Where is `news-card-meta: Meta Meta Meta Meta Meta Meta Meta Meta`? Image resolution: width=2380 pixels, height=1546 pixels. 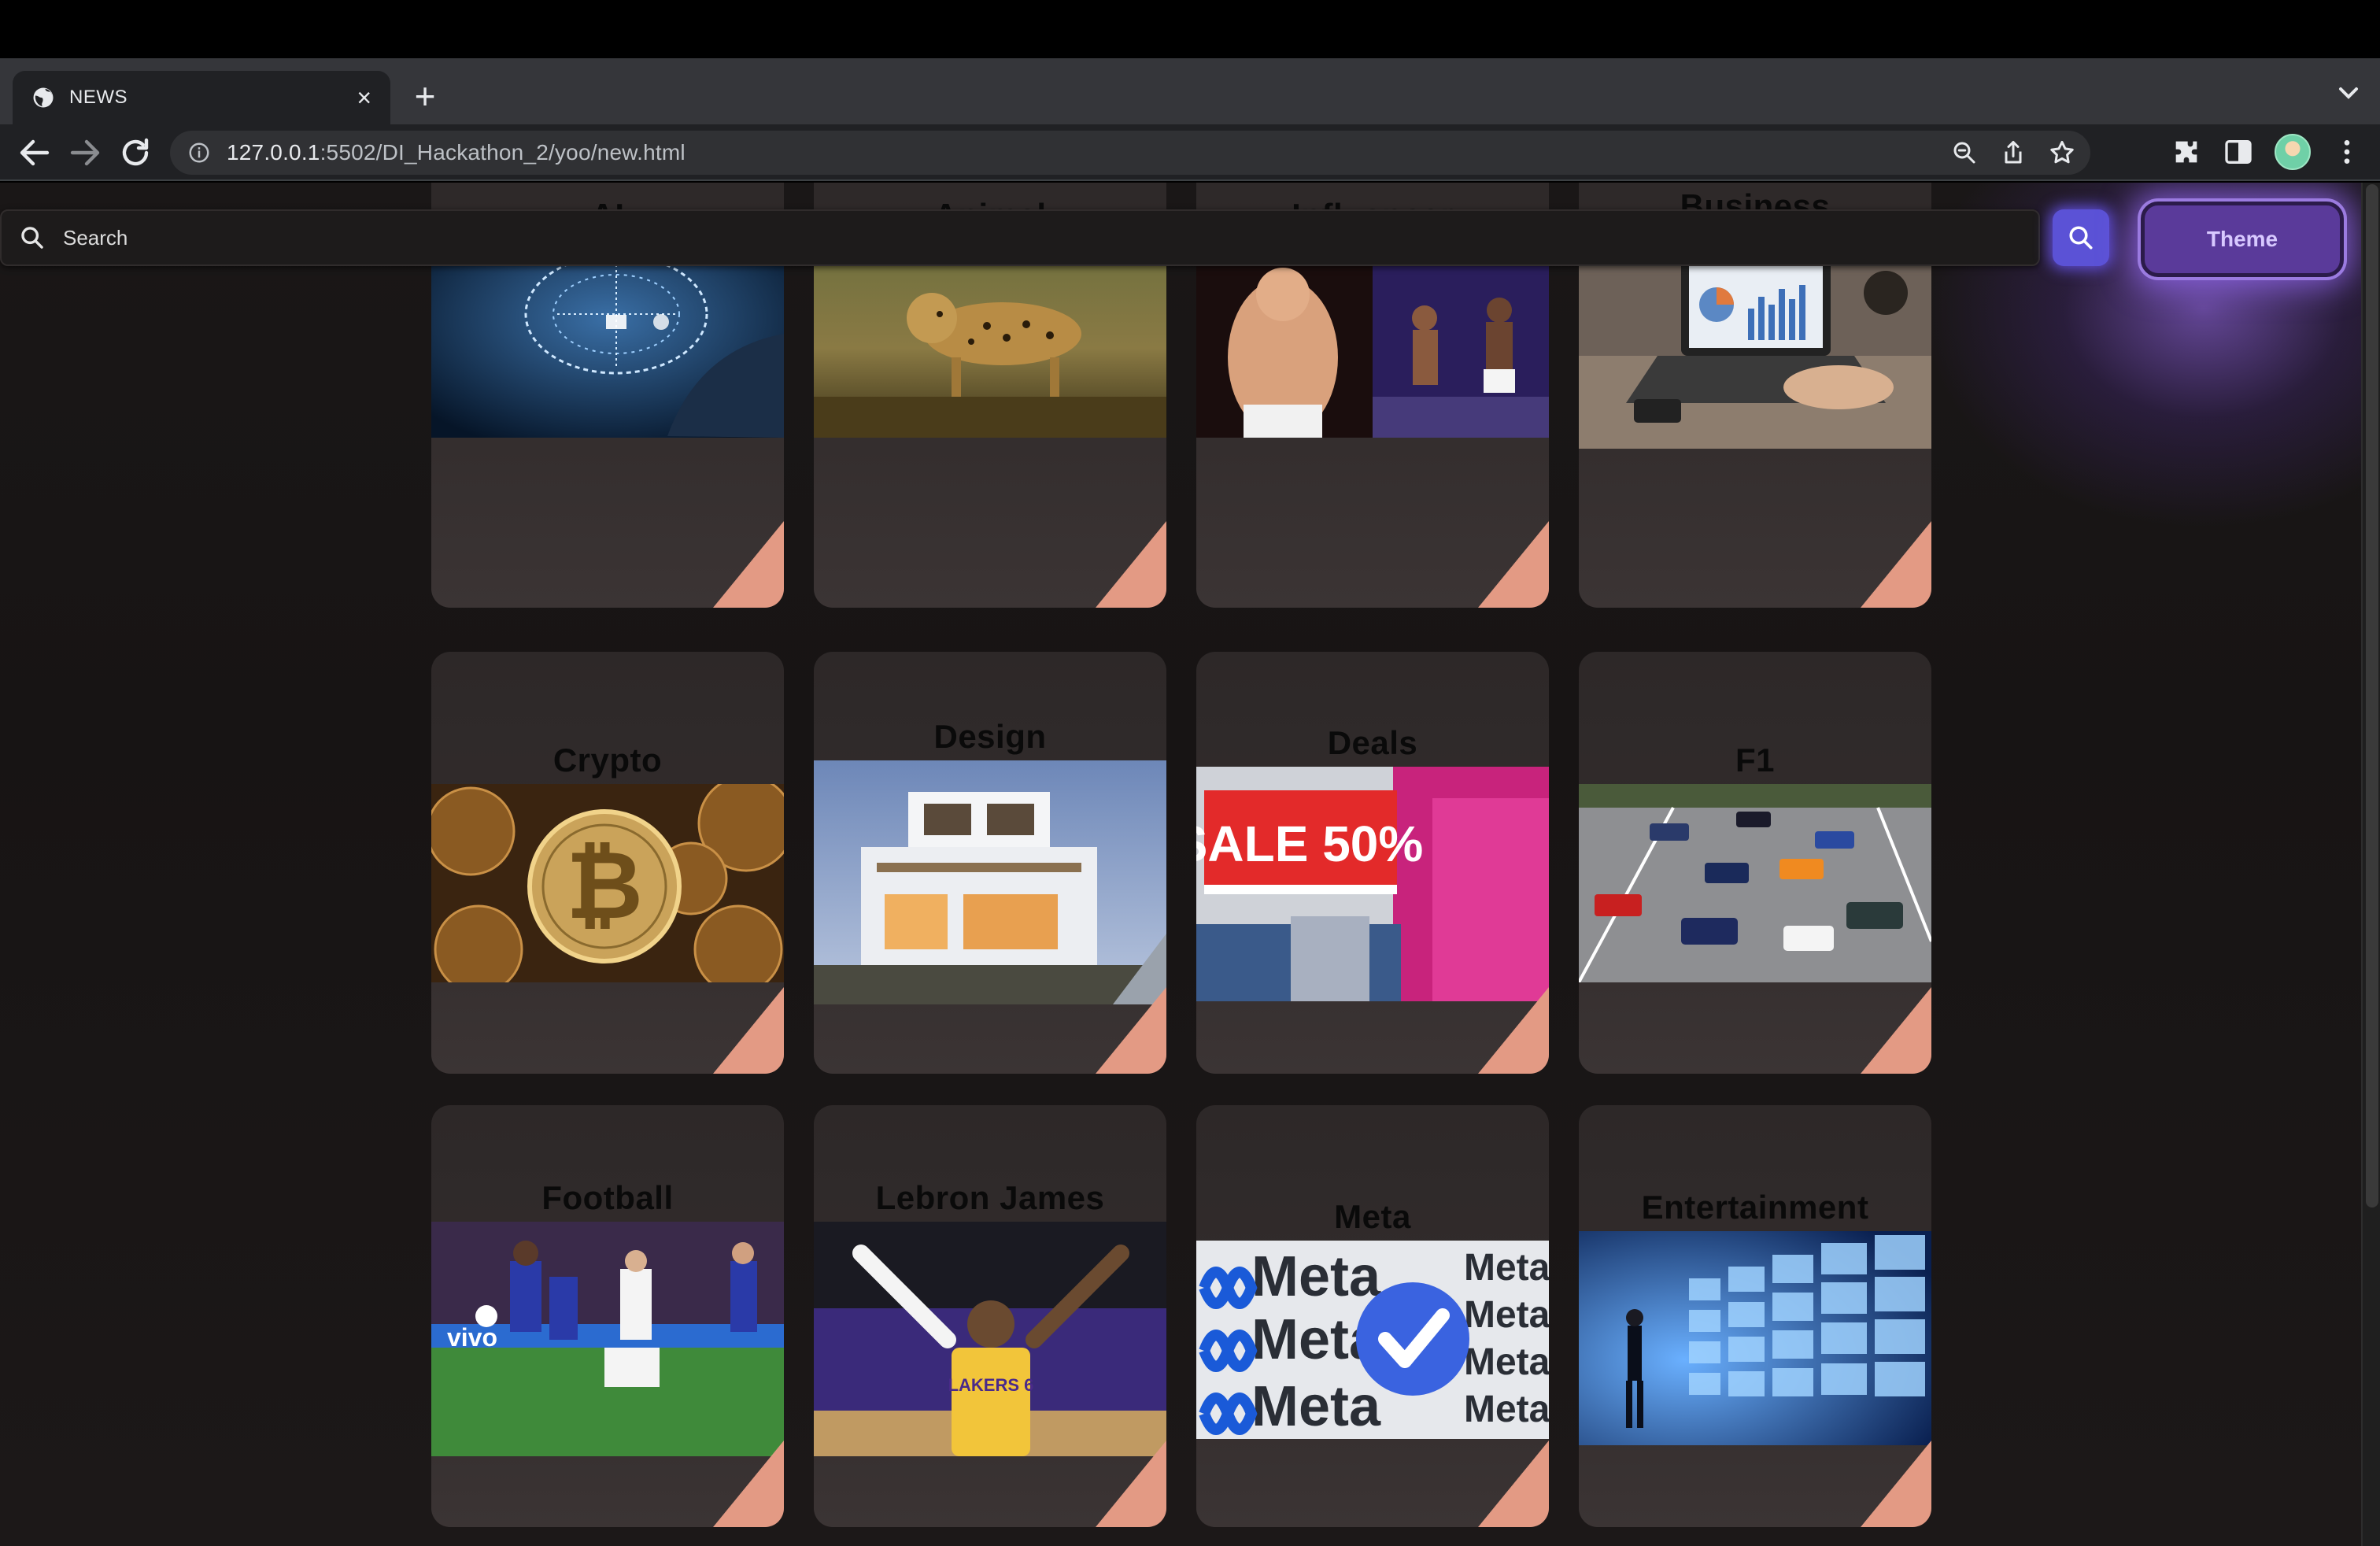
news-card-meta: Meta Meta Meta Meta Meta Meta Meta Meta is located at coordinates (1372, 1316).